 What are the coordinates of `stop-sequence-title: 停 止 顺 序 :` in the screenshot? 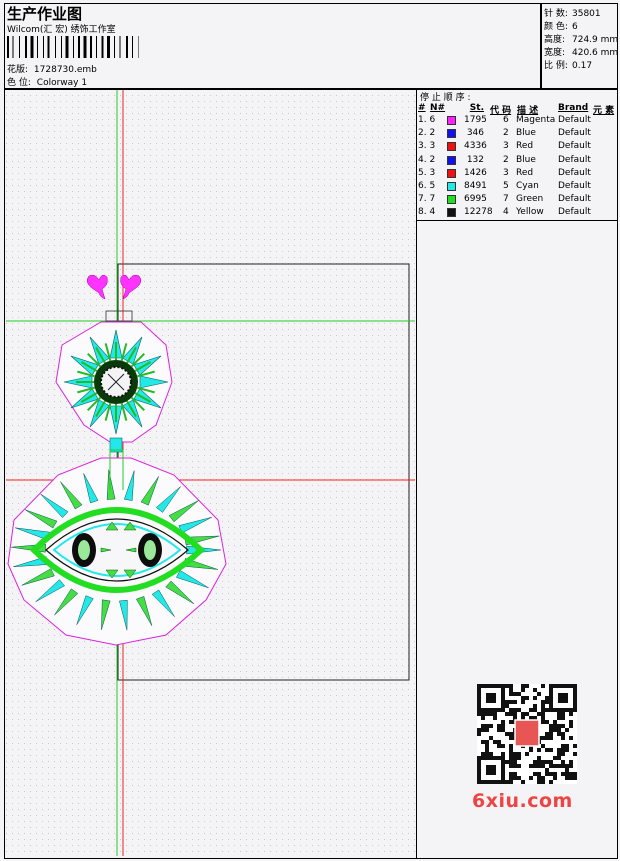 It's located at (445, 98).